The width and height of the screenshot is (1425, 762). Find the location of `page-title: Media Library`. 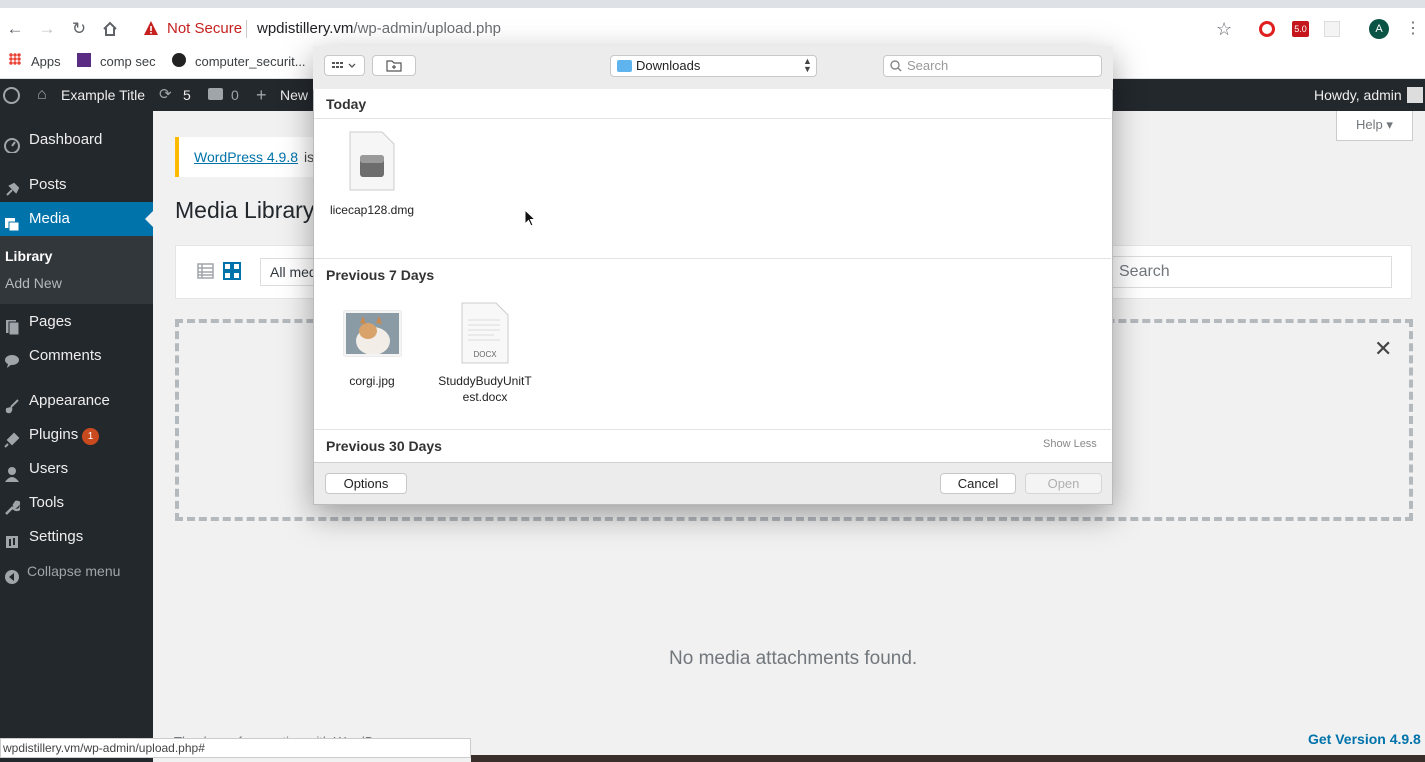

page-title: Media Library is located at coordinates (245, 210).